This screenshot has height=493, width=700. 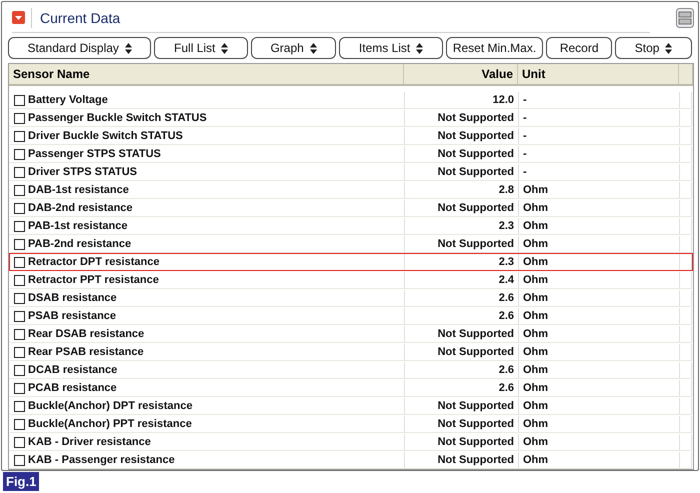 What do you see at coordinates (72, 388) in the screenshot?
I see `sensor-name: PCAB resistance` at bounding box center [72, 388].